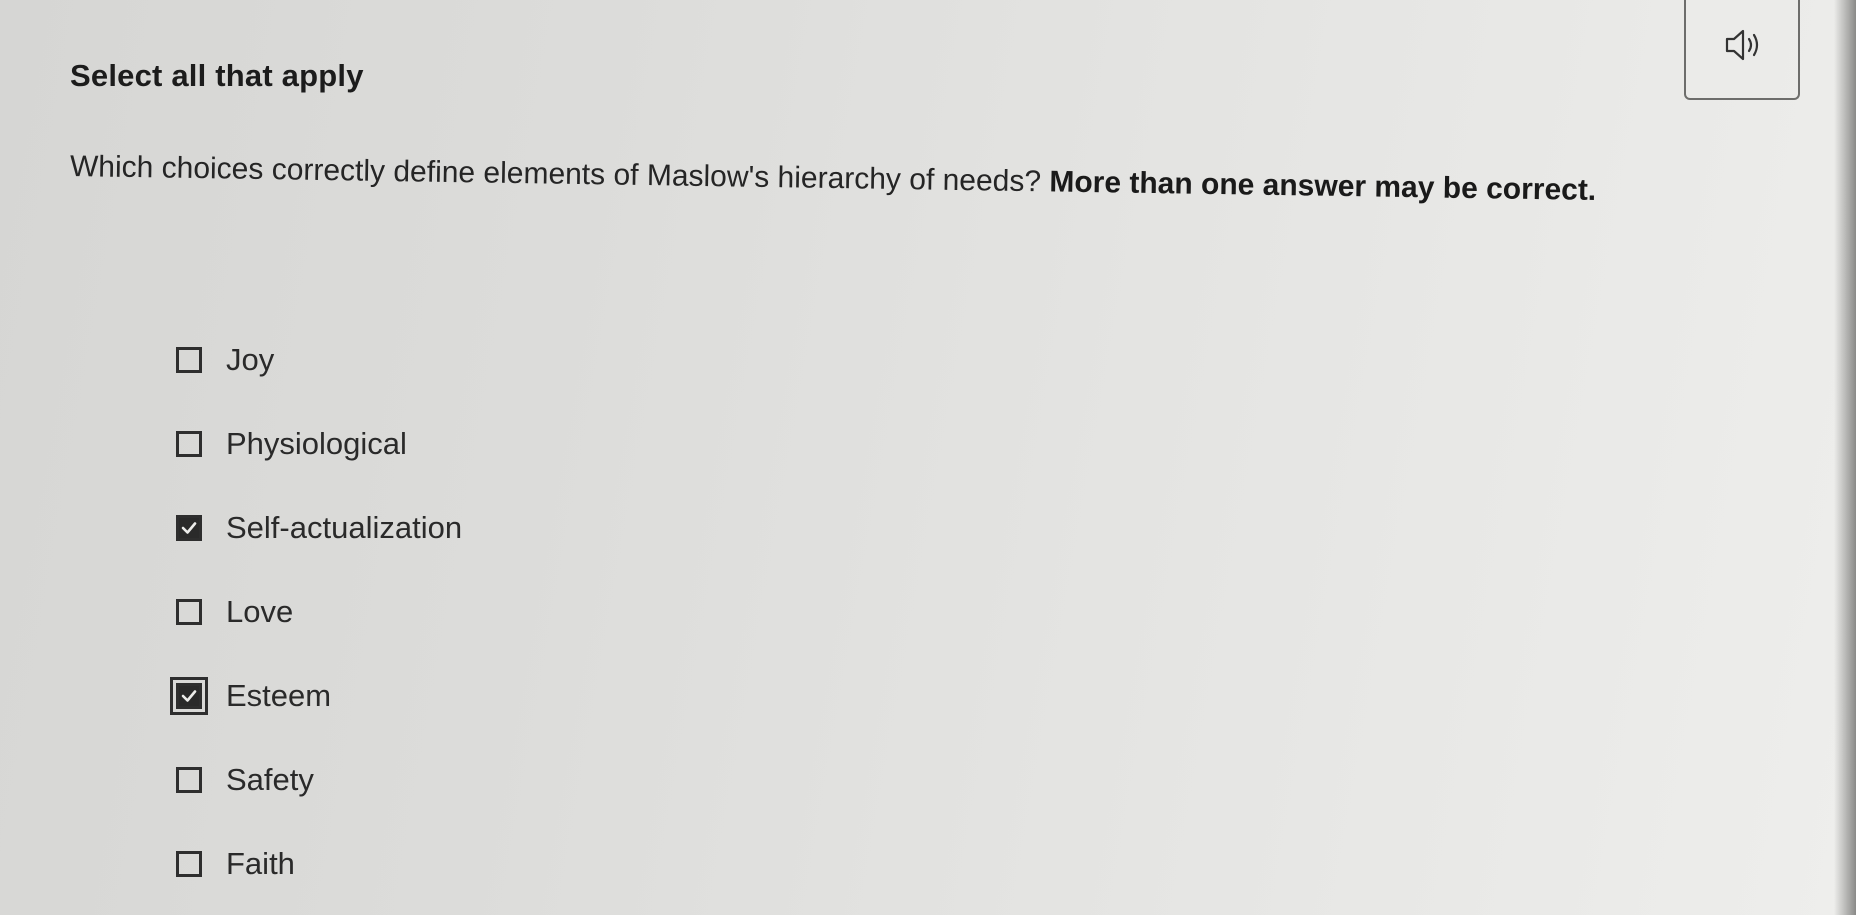 This screenshot has height=915, width=1856. Describe the element at coordinates (316, 443) in the screenshot. I see `option-label: Physiological` at that location.